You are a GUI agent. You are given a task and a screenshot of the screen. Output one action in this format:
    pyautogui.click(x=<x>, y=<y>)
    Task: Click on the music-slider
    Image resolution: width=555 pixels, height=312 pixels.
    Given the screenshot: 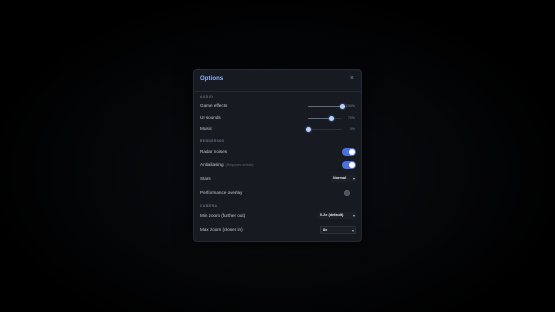 What is the action you would take?
    pyautogui.click(x=323, y=129)
    